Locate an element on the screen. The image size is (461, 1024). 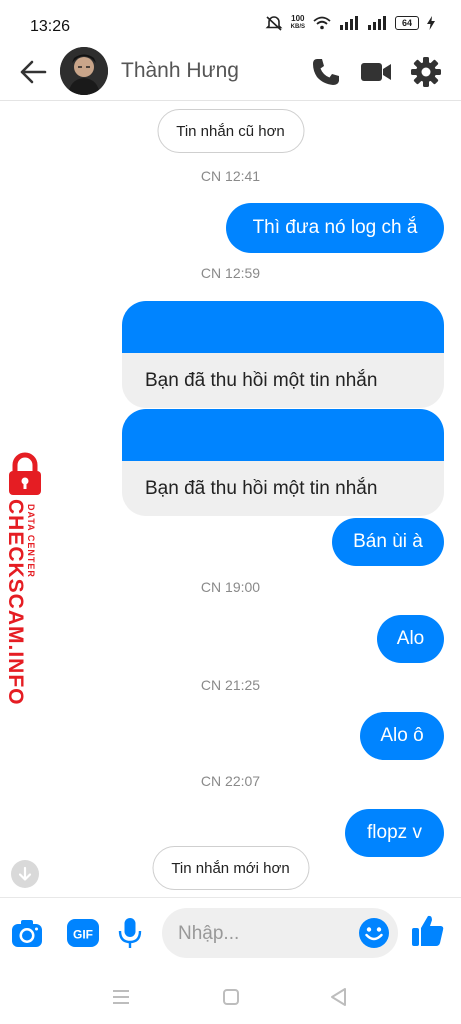
wifi-icon is located at coordinates (322, 23).